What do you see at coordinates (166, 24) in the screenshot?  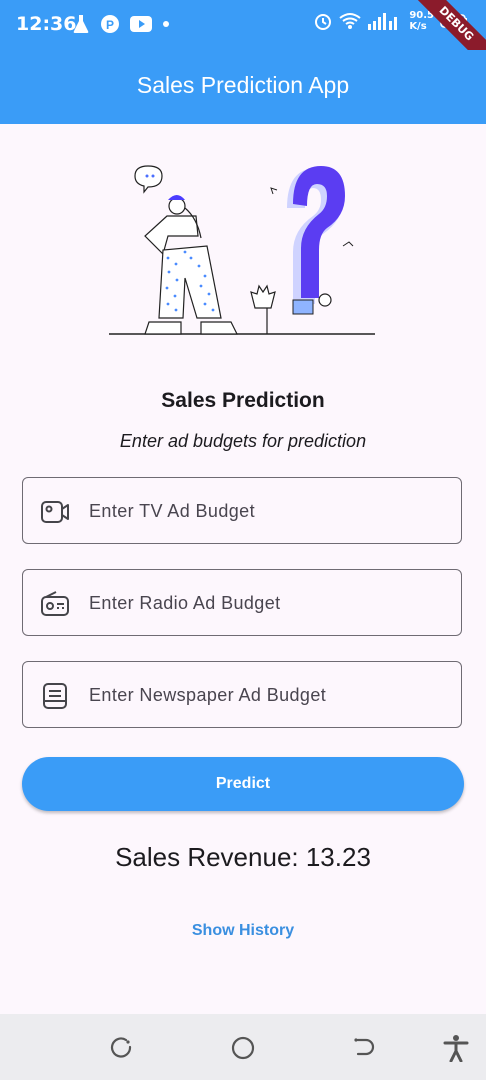 I see `dot-icon` at bounding box center [166, 24].